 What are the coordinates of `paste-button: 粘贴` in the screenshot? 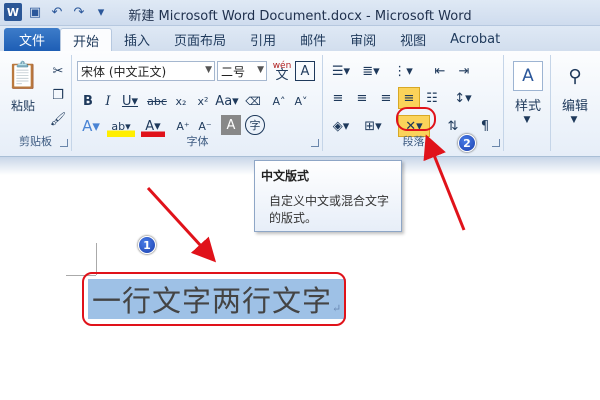 It's located at (23, 105).